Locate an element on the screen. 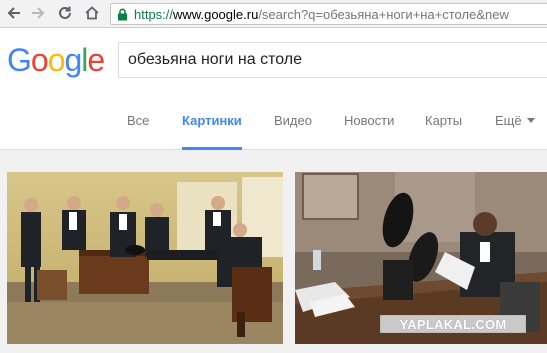 The width and height of the screenshot is (547, 353). logo-letter: e is located at coordinates (96, 60).